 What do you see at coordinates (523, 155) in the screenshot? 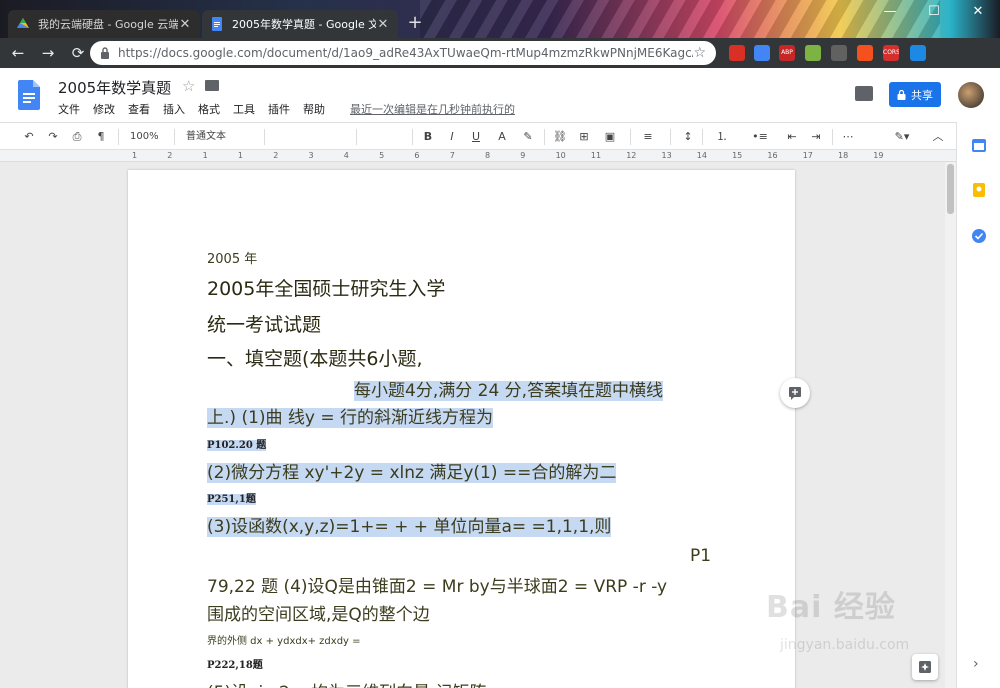
I see `ruler-mark: 9` at bounding box center [523, 155].